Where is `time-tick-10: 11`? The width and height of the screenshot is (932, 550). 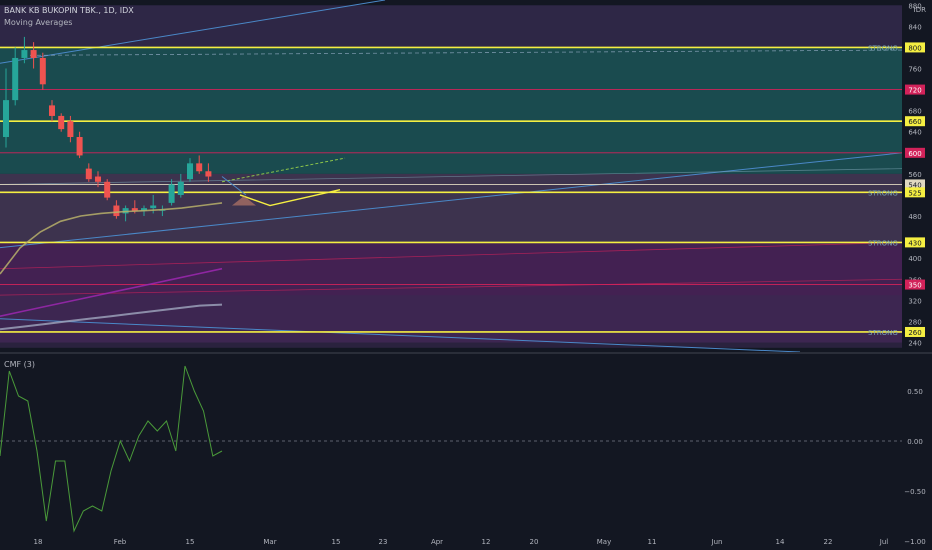 time-tick-10: 11 is located at coordinates (652, 542).